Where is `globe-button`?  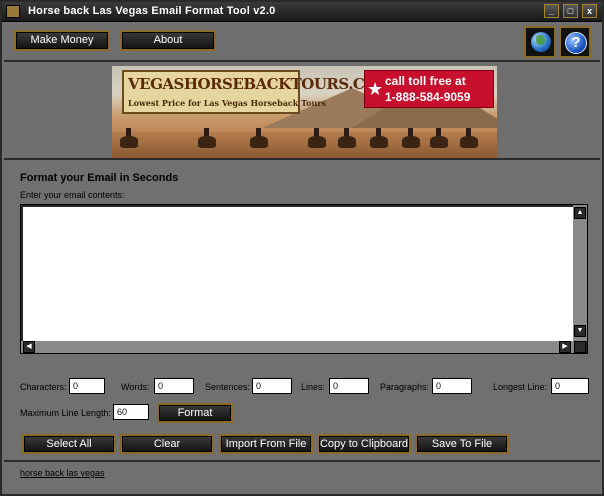
globe-button is located at coordinates (540, 42).